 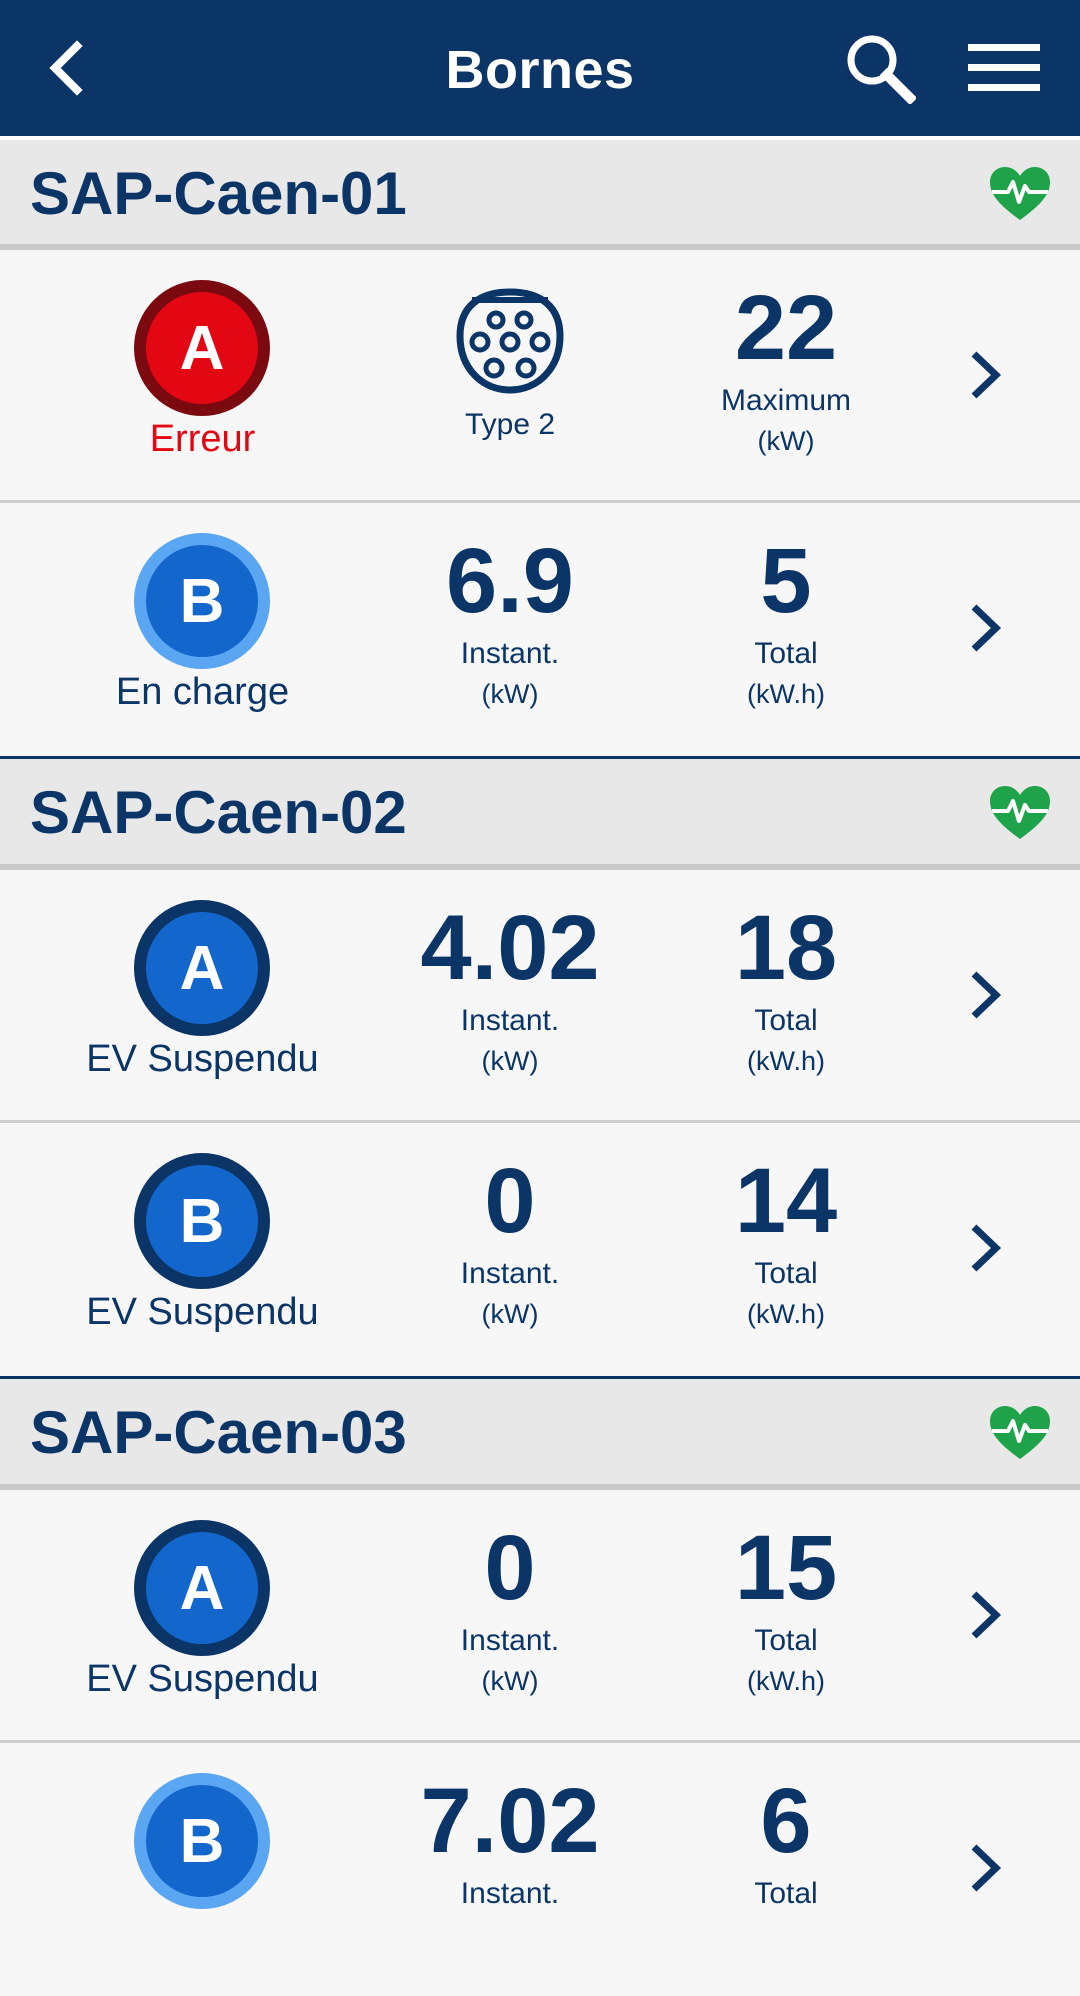 What do you see at coordinates (540, 1433) in the screenshot?
I see `station-header: SAP-Caen-03` at bounding box center [540, 1433].